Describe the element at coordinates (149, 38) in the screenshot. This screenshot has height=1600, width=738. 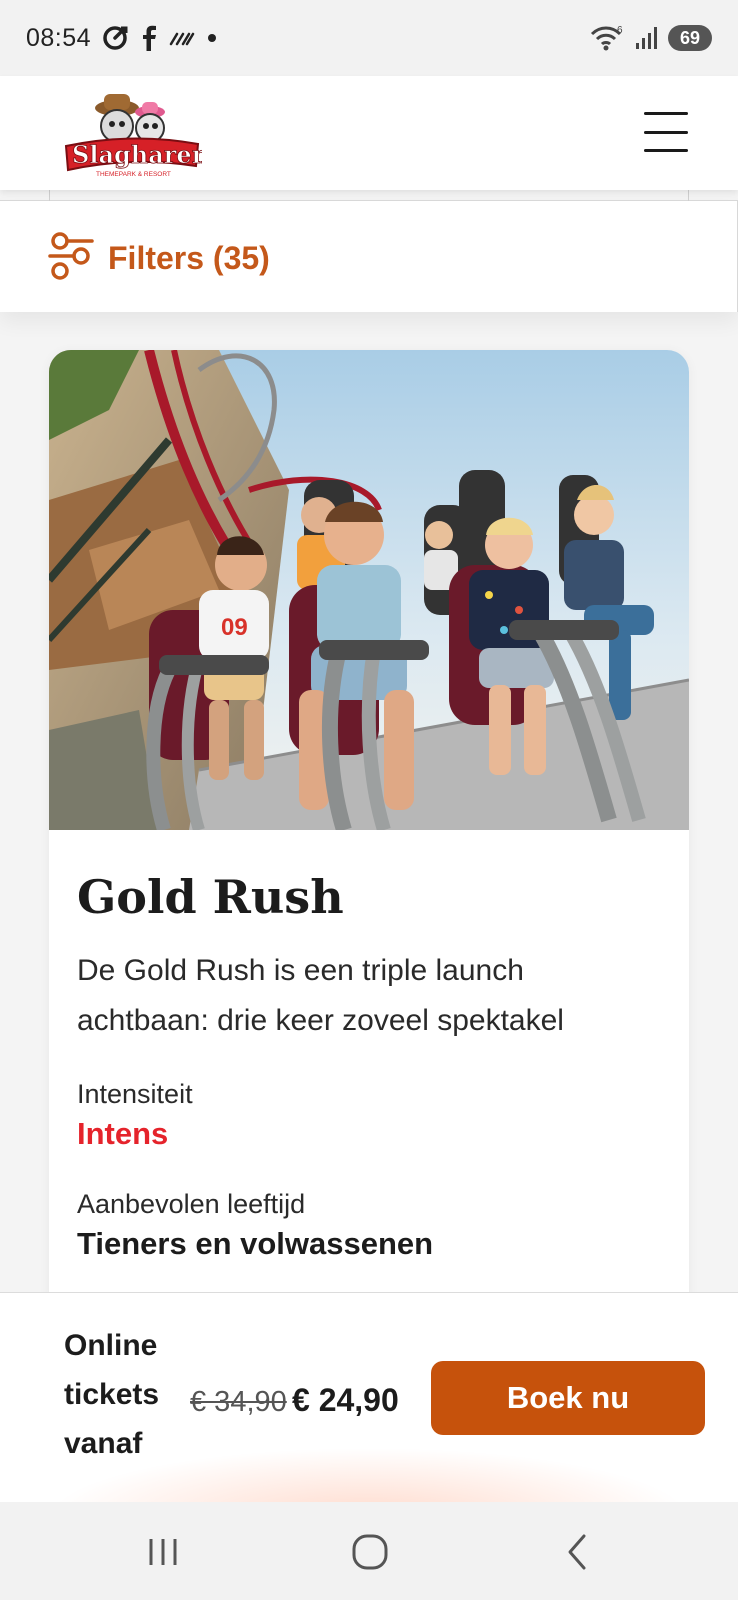
I see `facebook-icon` at that location.